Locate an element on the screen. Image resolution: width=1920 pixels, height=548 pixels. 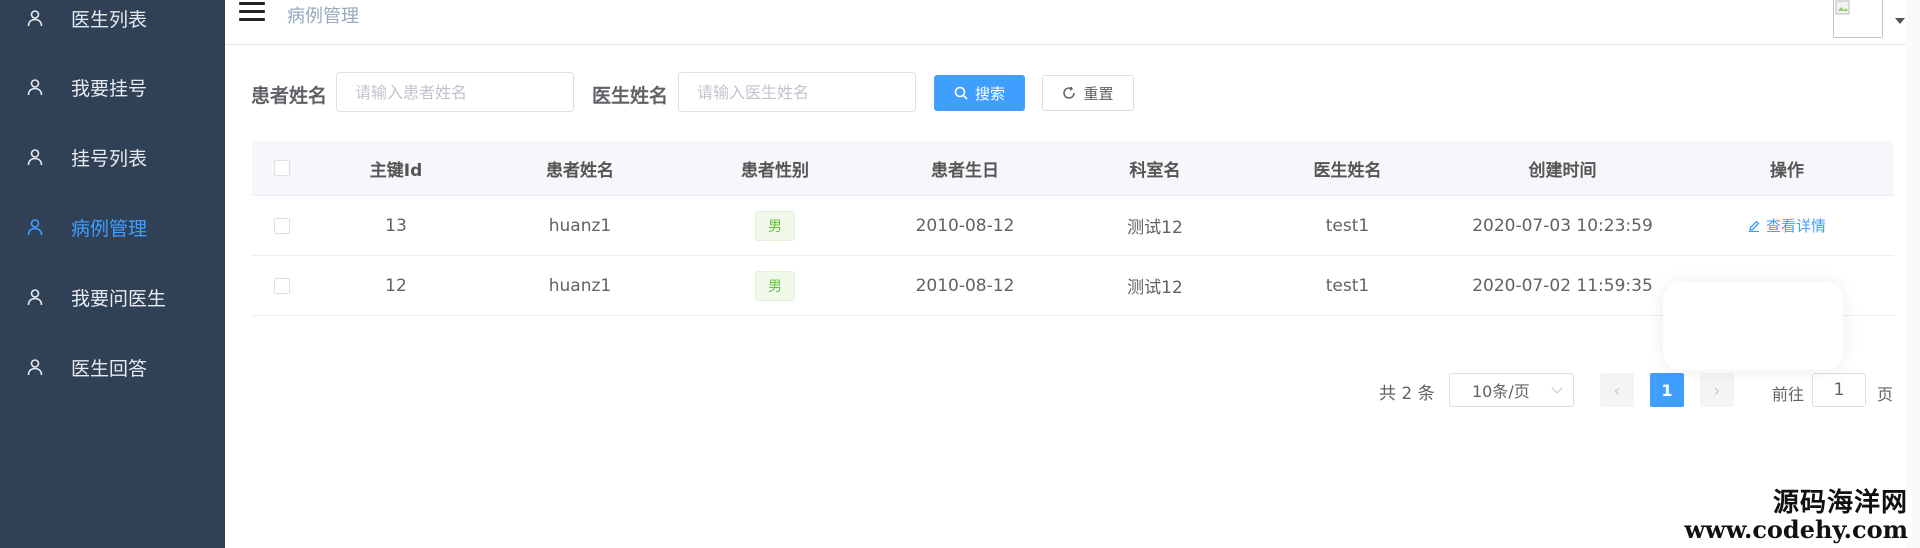
sidebar-item-label: 医生列表 is located at coordinates (109, 19).